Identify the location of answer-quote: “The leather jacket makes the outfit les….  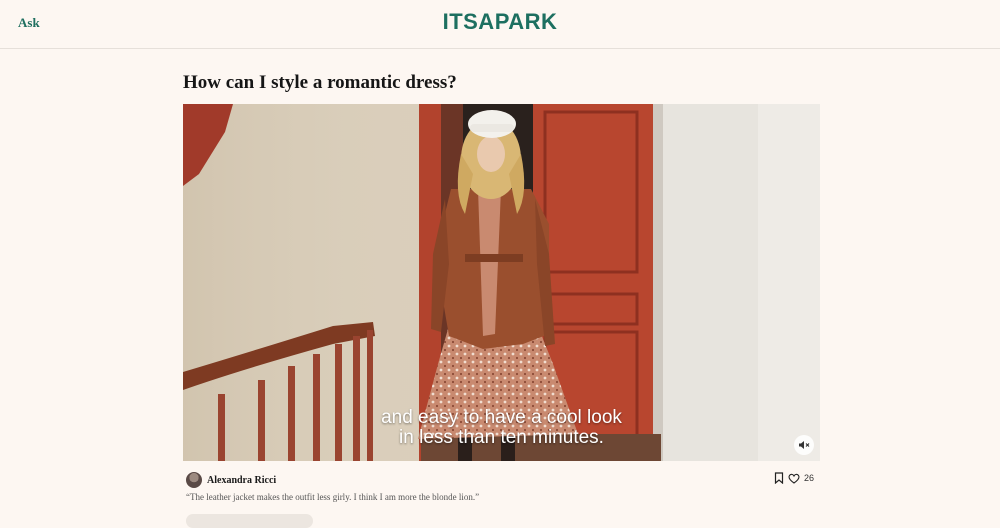
(333, 497).